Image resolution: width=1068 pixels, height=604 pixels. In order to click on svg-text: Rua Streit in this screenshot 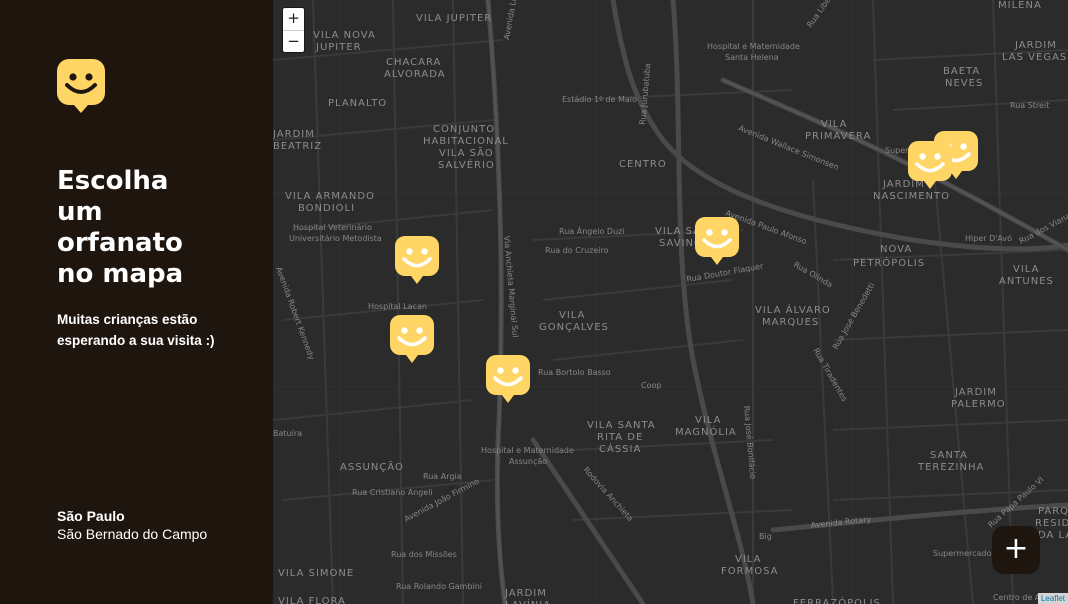, I will do `click(1029, 105)`.